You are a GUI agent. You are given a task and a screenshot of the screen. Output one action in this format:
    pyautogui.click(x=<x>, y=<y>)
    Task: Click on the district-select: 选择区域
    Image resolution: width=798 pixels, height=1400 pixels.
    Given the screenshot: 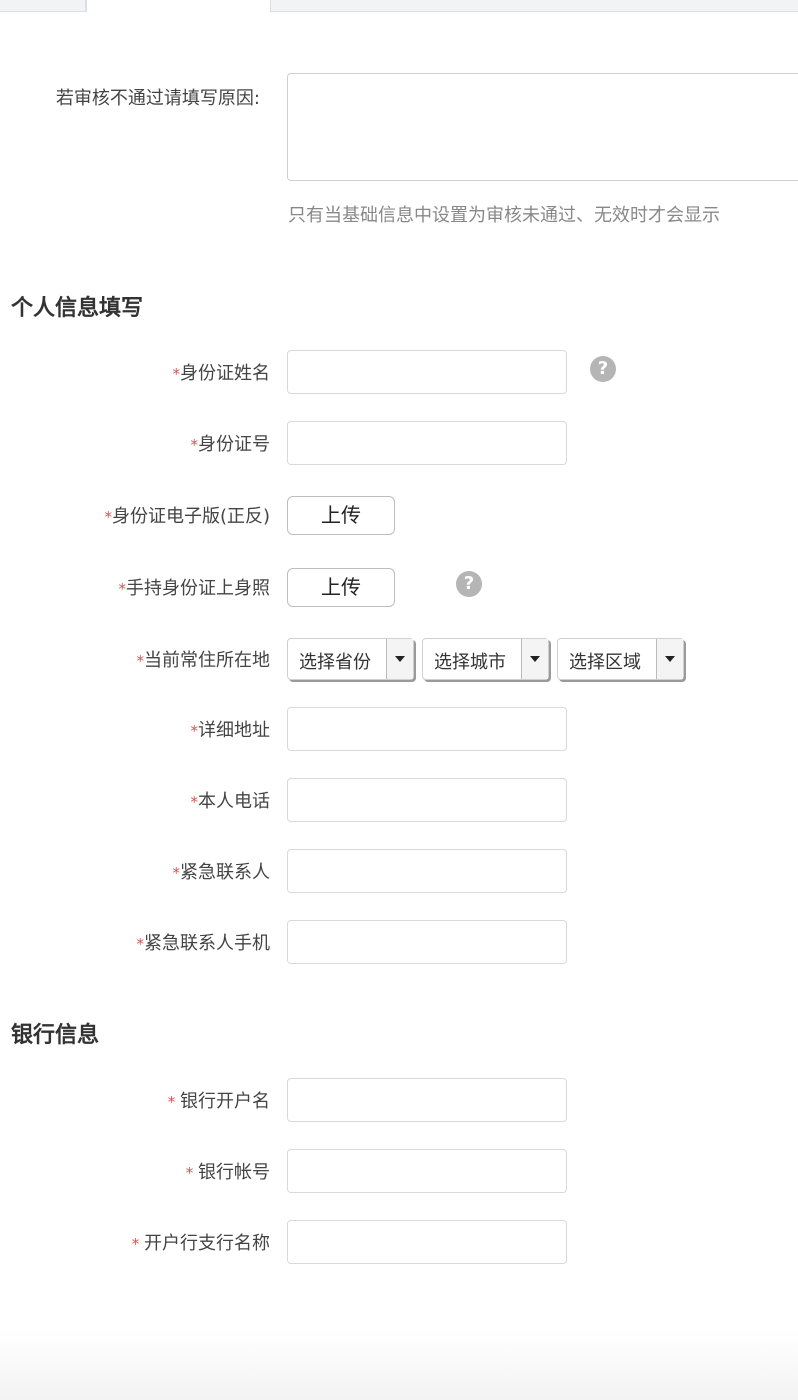 What is the action you would take?
    pyautogui.click(x=620, y=659)
    